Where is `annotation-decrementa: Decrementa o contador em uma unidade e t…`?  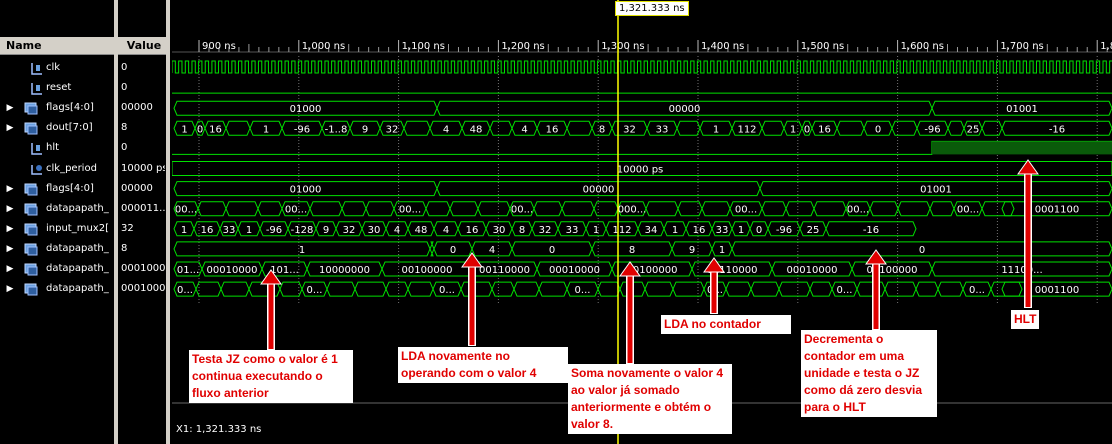 annotation-decrementa: Decrementa o contador em uma unidade e t… is located at coordinates (869, 373).